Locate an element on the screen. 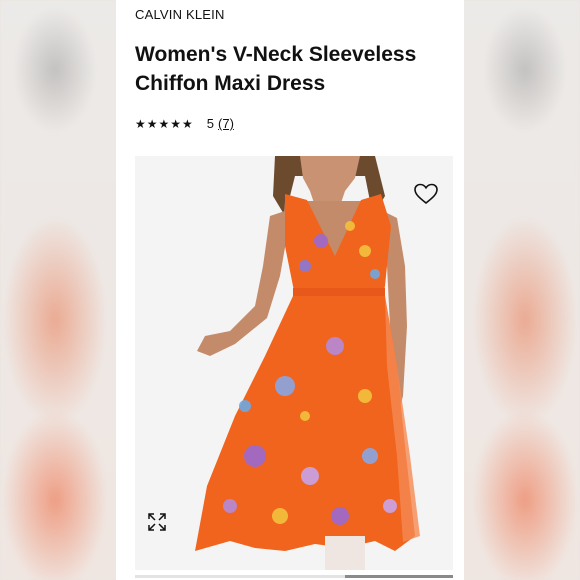 Image resolution: width=580 pixels, height=580 pixels. rating-row: ★★★★★ 5 (7) is located at coordinates (184, 123).